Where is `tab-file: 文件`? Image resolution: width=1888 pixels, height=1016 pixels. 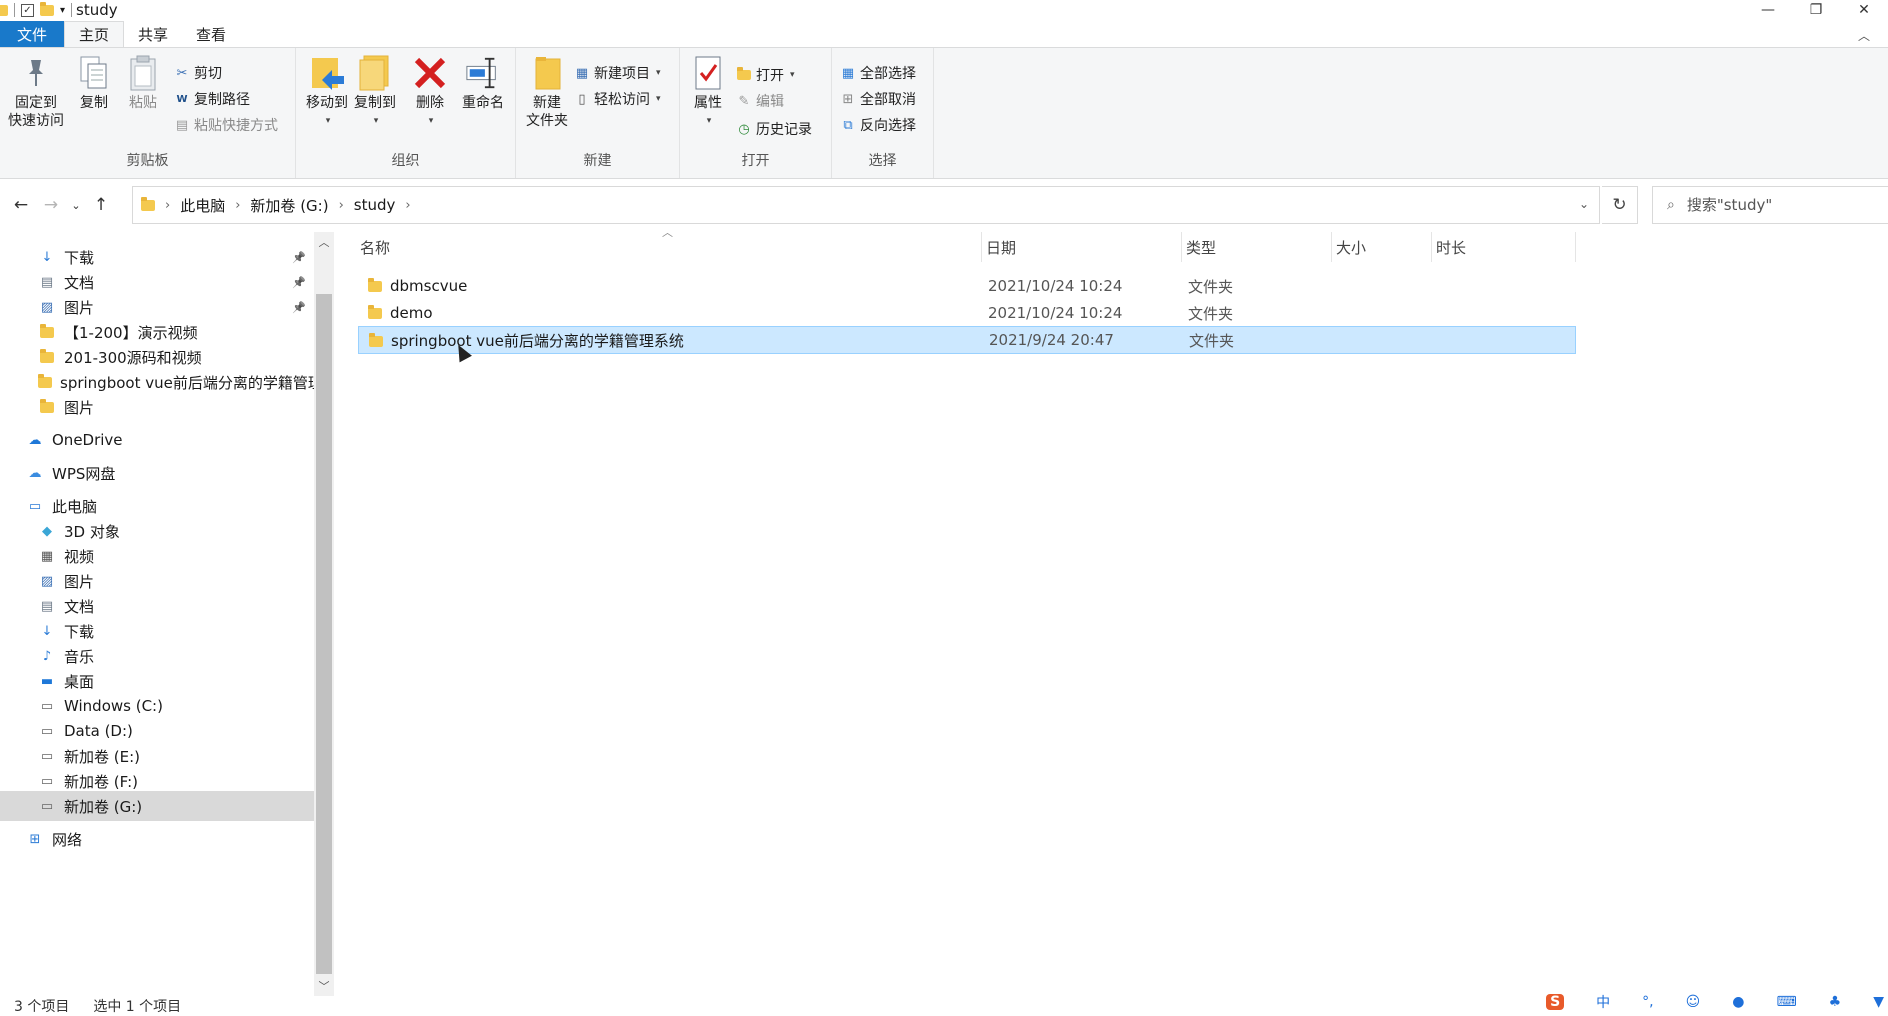 tab-file: 文件 is located at coordinates (32, 34).